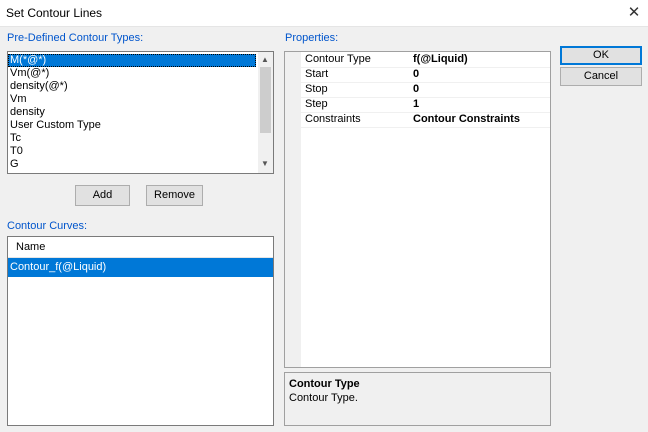 The image size is (648, 432). I want to click on property-row: Contour Type f(@Liquid), so click(417, 60).